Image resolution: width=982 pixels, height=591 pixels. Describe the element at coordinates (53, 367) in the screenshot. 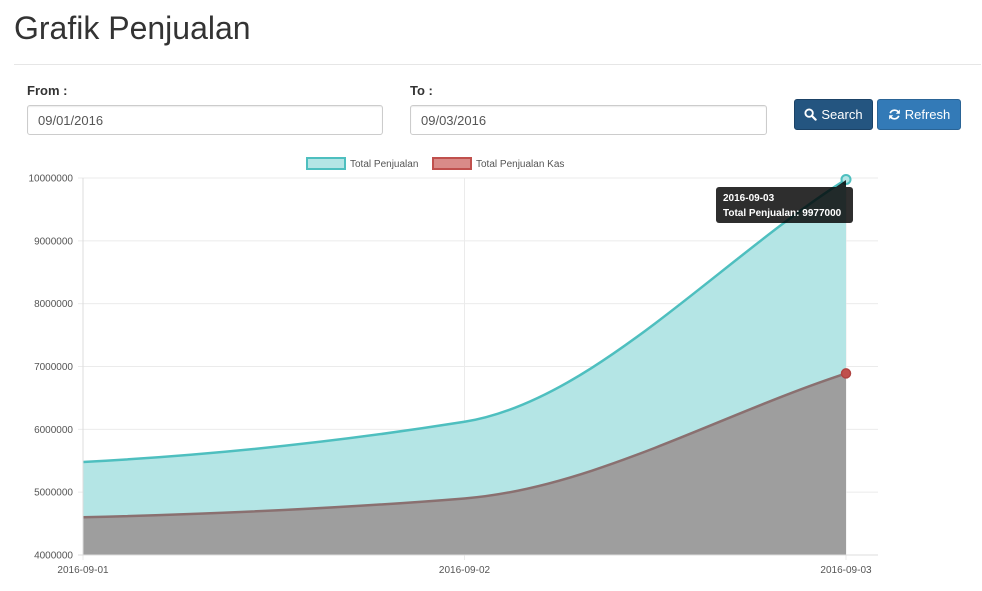

I see `y-tick-label: 7000000` at that location.